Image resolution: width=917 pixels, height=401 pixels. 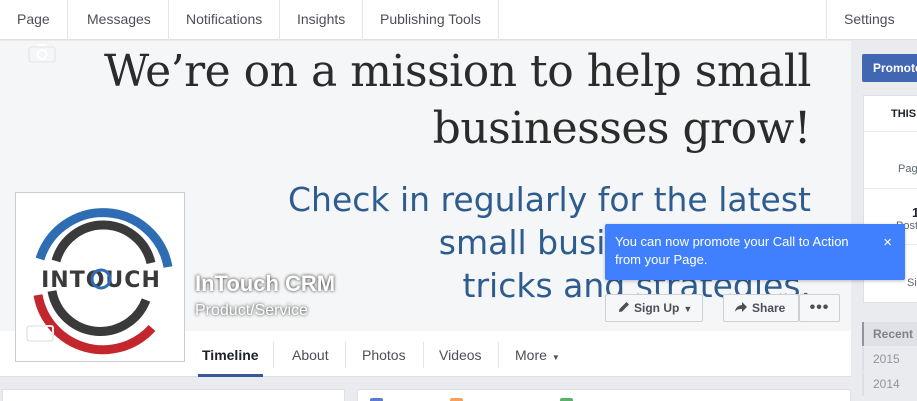 What do you see at coordinates (230, 354) in the screenshot?
I see `tab-timeline: Timeline` at bounding box center [230, 354].